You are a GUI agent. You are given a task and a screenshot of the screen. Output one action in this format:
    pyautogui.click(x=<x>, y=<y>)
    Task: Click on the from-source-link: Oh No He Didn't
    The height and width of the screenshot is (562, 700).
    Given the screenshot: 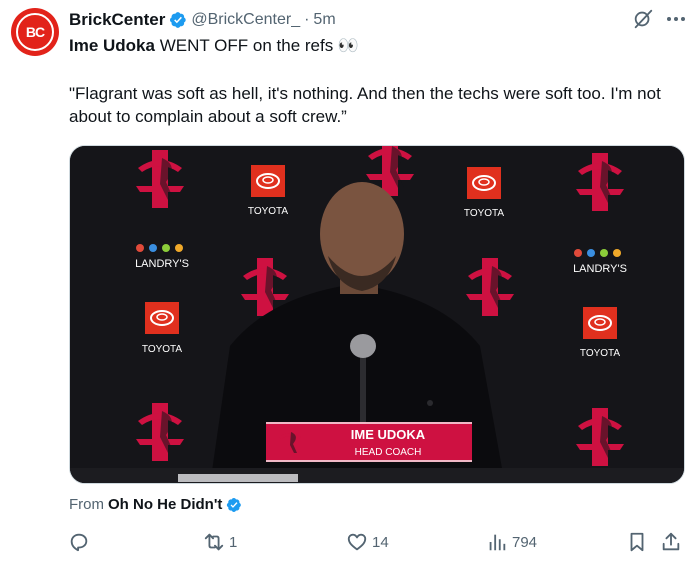 What is the action you would take?
    pyautogui.click(x=165, y=504)
    